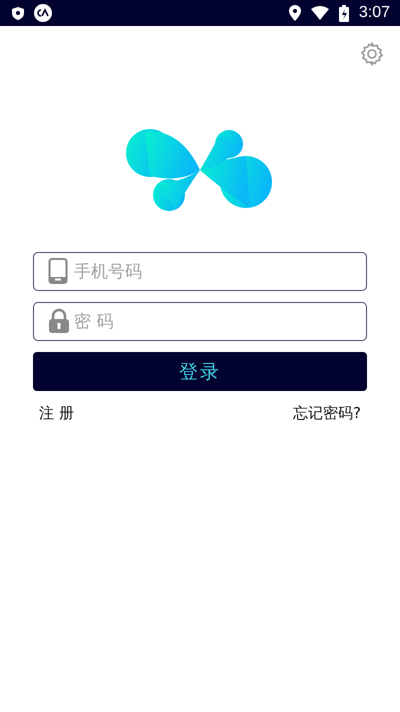 The image size is (400, 712). I want to click on login-button: 登录, so click(200, 371).